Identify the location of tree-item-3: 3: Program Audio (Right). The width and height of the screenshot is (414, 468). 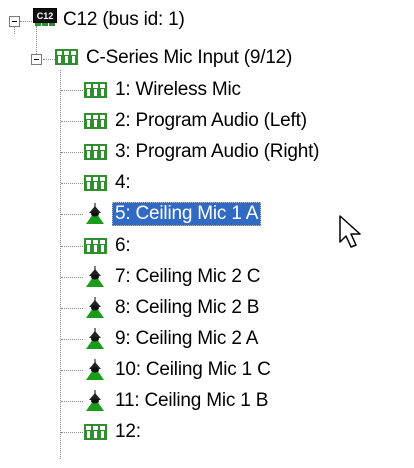
(207, 153).